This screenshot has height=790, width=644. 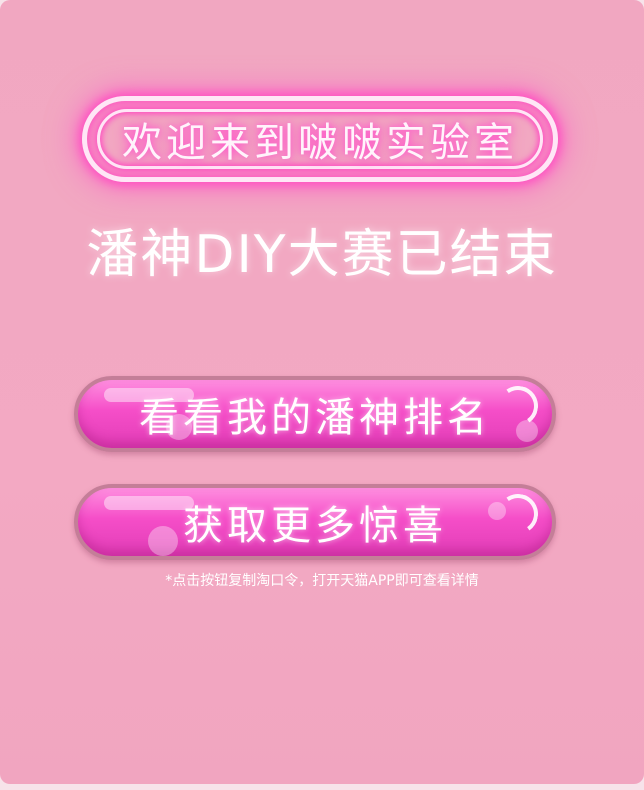 I want to click on contest-ended-headline: 潘神DIY大赛已结束, so click(x=322, y=255).